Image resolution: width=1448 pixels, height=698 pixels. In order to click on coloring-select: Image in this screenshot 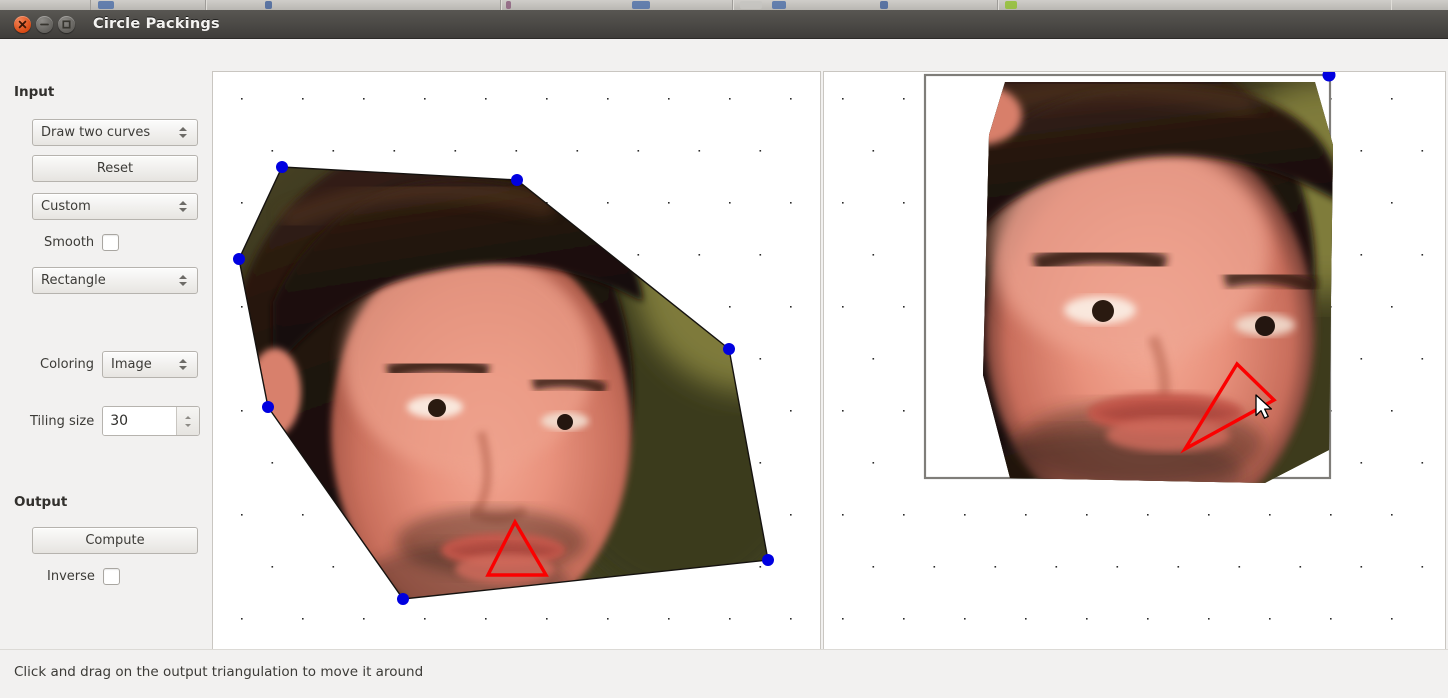, I will do `click(150, 364)`.